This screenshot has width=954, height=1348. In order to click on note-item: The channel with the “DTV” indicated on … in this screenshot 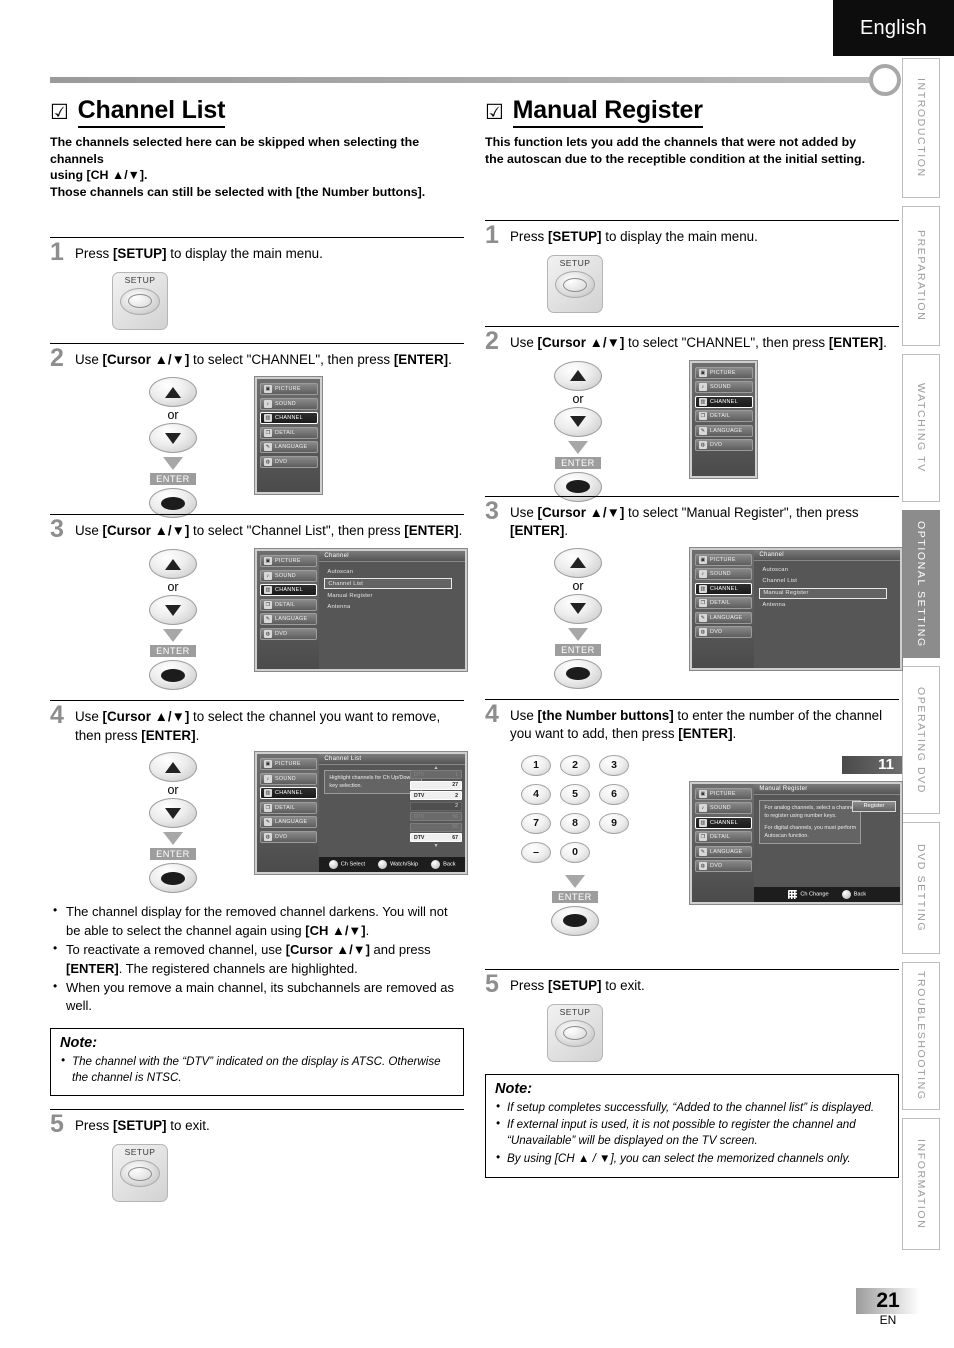, I will do `click(257, 1069)`.